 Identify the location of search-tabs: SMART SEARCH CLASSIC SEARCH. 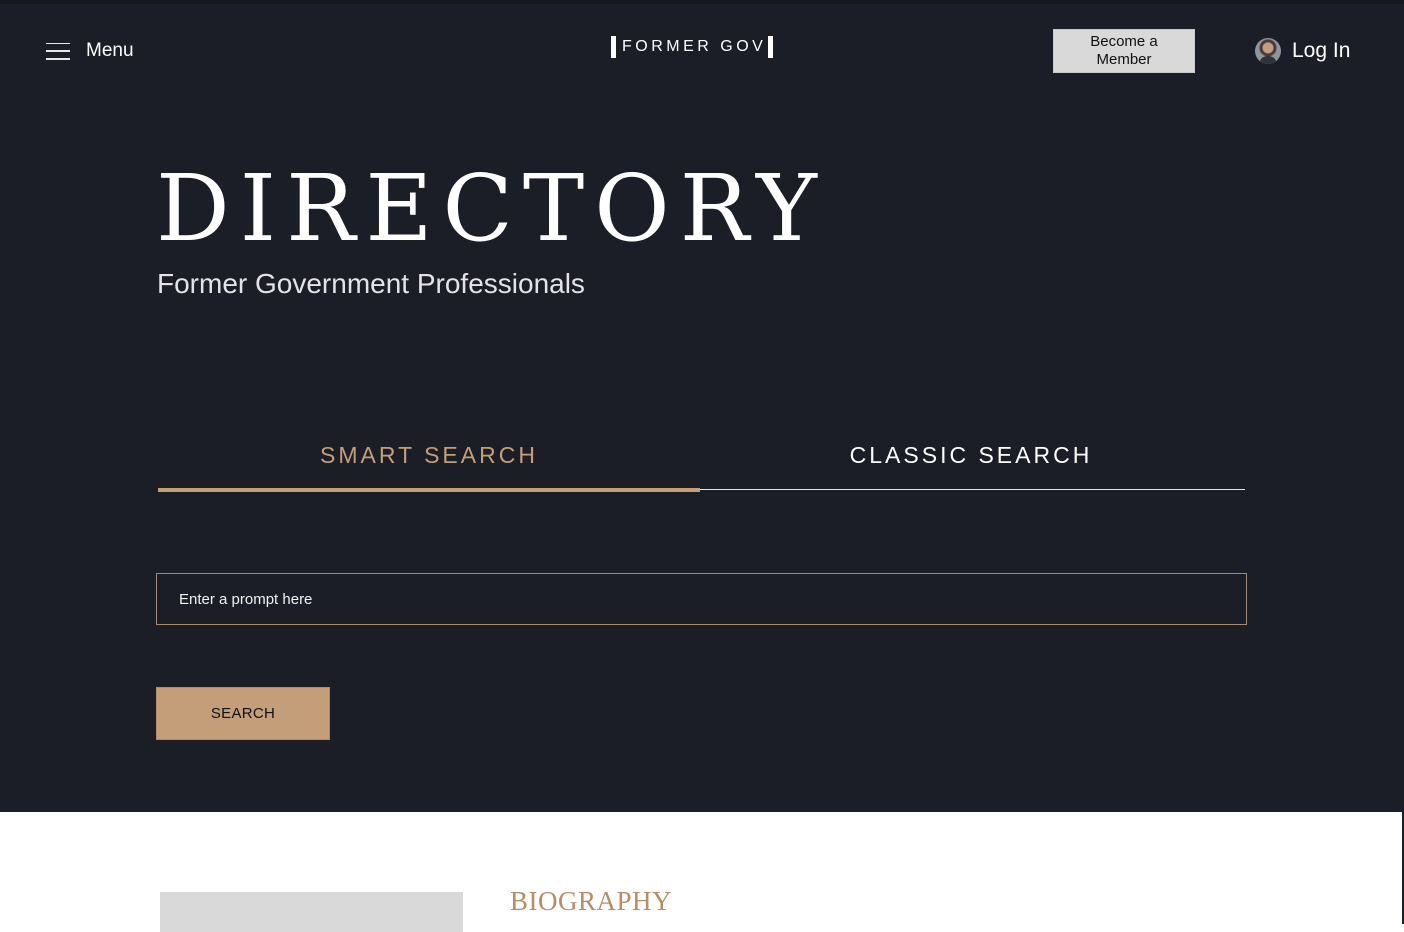
(701, 464).